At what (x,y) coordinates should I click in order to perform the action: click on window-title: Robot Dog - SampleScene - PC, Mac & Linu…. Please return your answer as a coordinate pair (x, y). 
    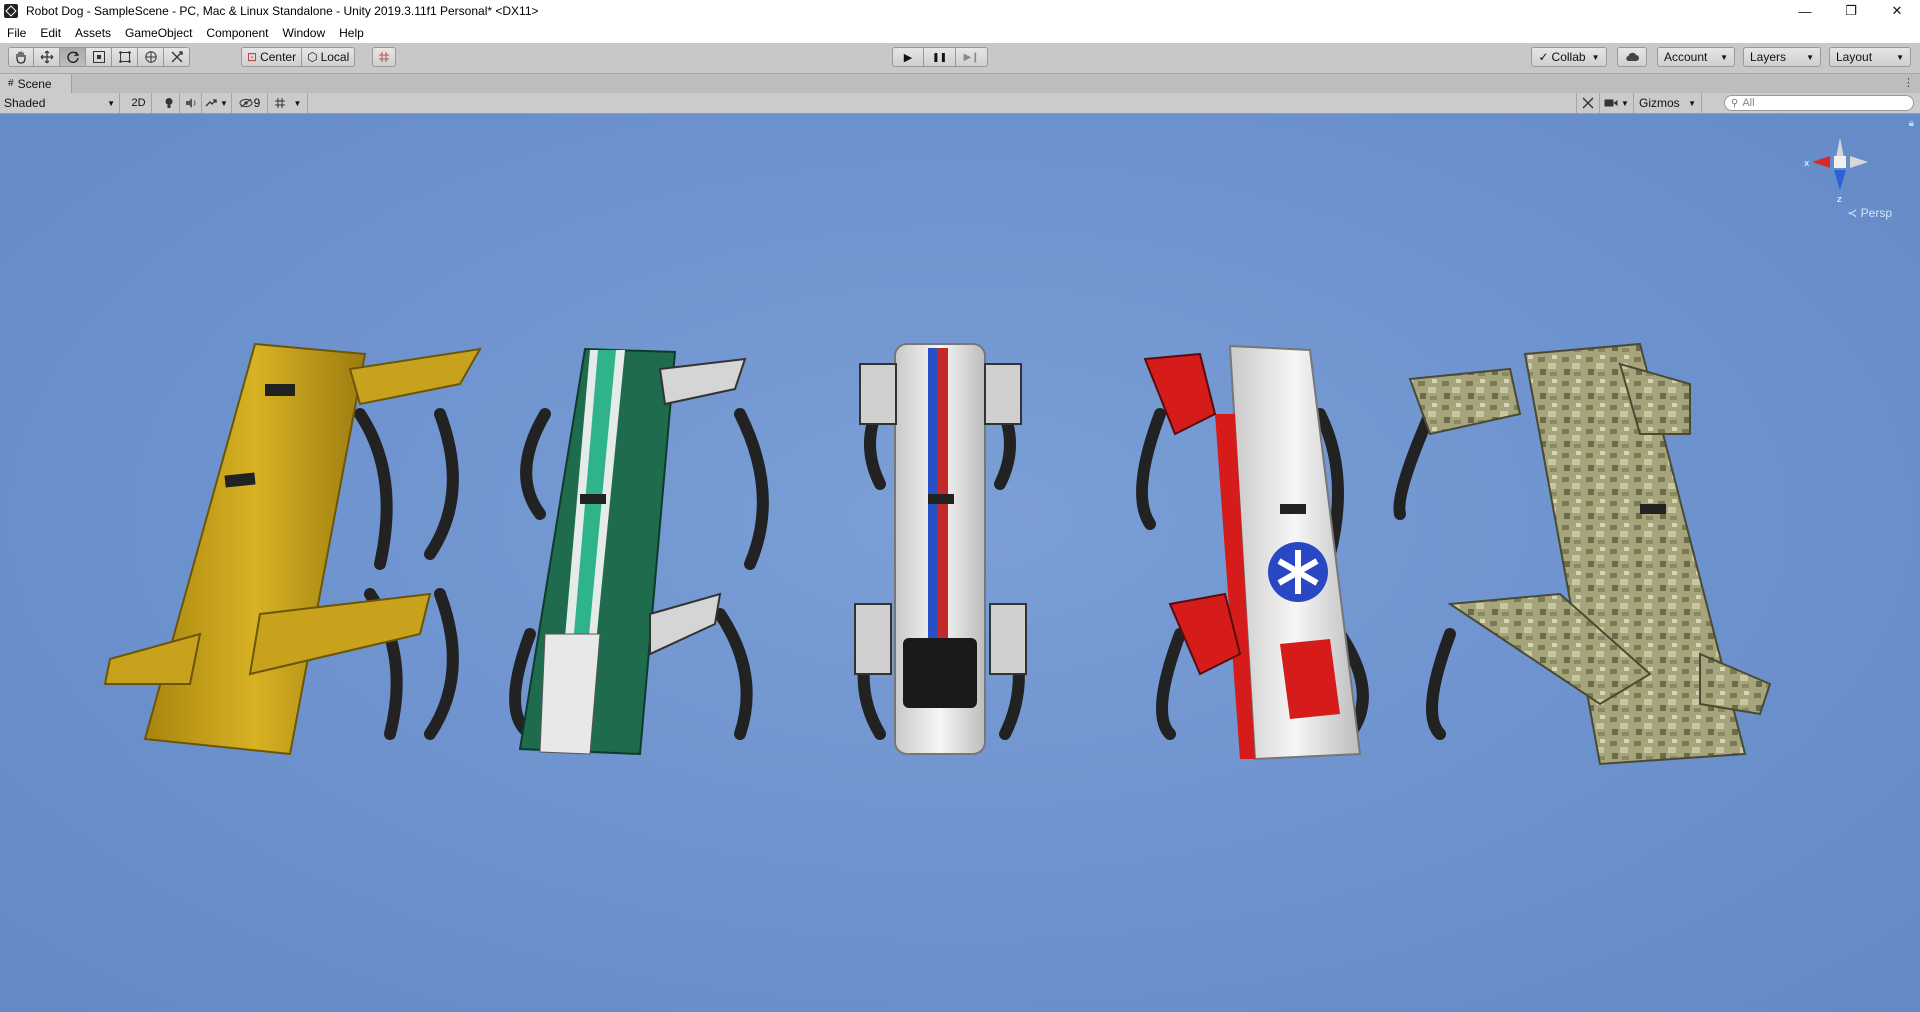
    Looking at the image, I should click on (282, 11).